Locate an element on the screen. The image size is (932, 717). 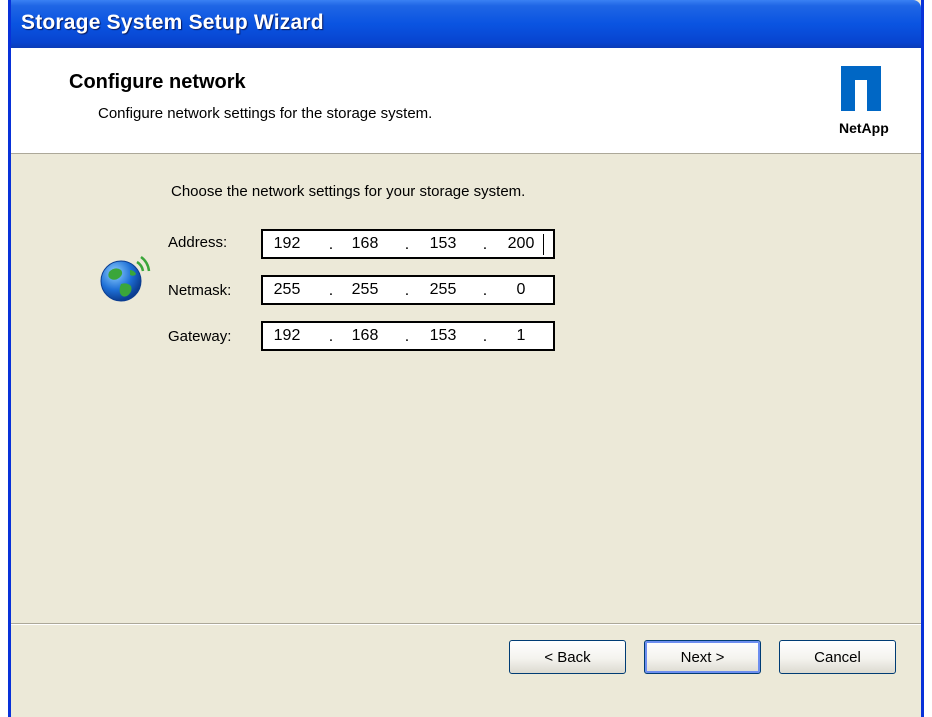
netmask-input: 255 . 255 . 255 . 0 is located at coordinates (408, 290).